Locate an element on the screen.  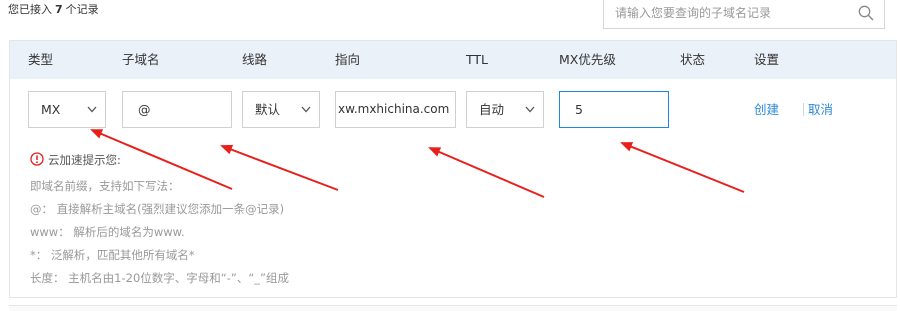
target-input: xw.mxhichina.com is located at coordinates (395, 109).